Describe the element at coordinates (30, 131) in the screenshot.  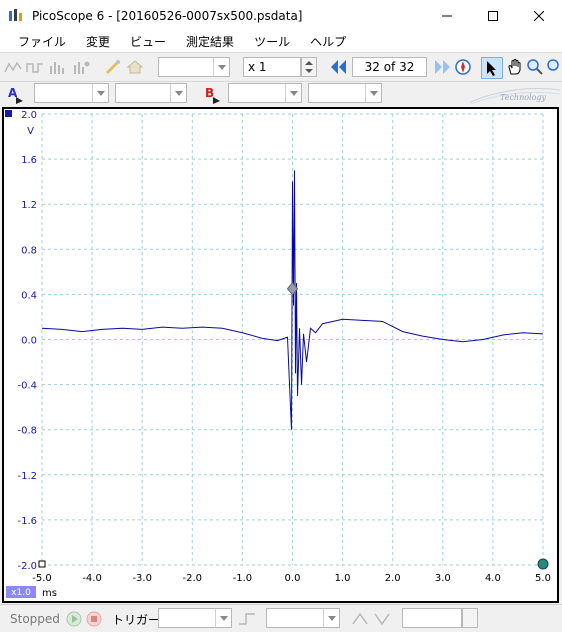
I see `y-axis-unit: V` at that location.